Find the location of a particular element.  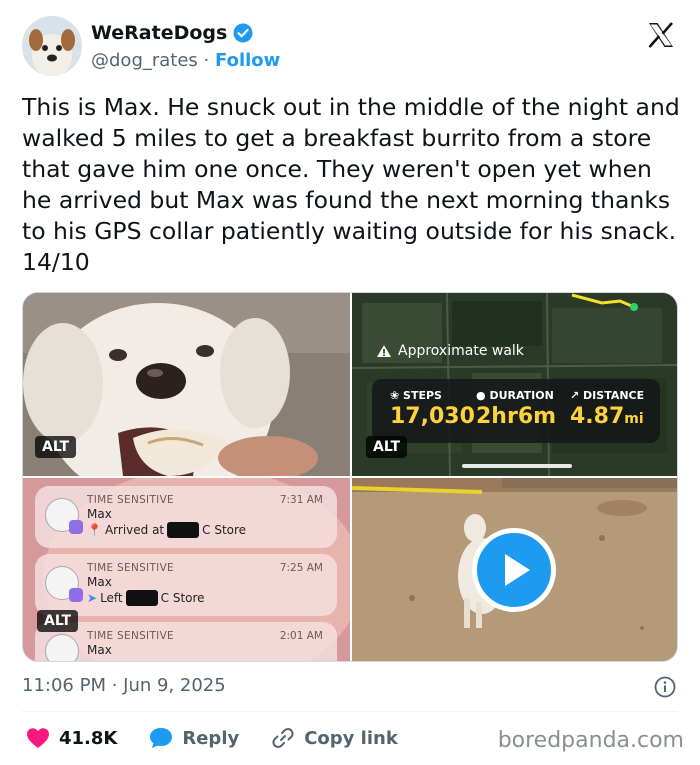

notification-card: TIME SENSITIVE 2:01 AM Max is located at coordinates (186, 641).